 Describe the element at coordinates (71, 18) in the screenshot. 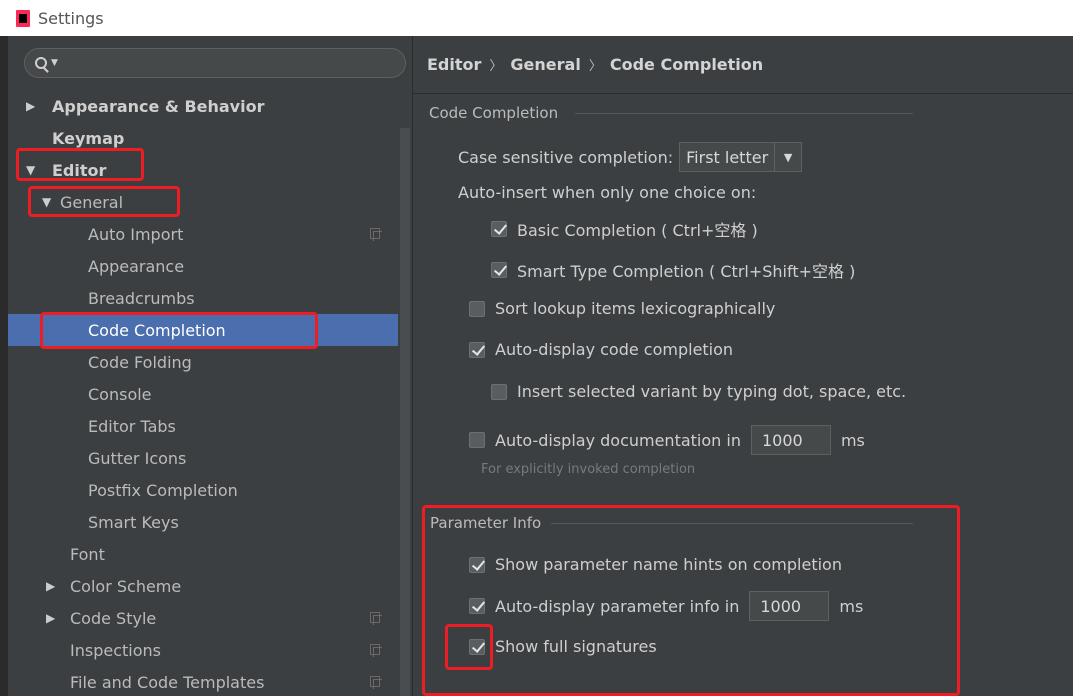

I see `window-title: Settings` at that location.